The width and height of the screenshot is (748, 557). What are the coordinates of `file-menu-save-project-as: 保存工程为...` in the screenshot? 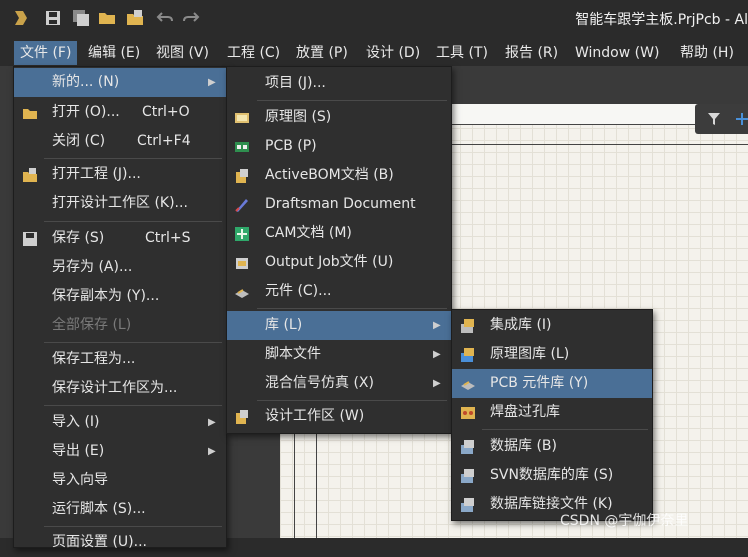 It's located at (120, 359).